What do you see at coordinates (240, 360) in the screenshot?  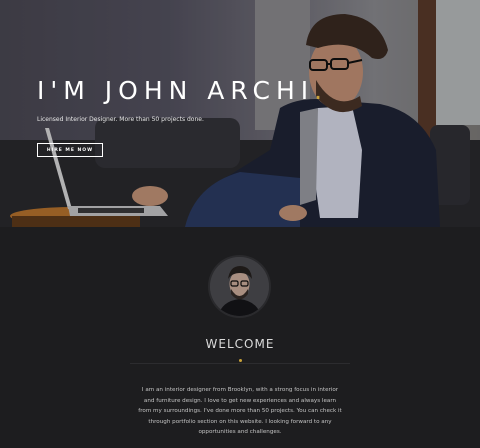 I see `accent-dot` at bounding box center [240, 360].